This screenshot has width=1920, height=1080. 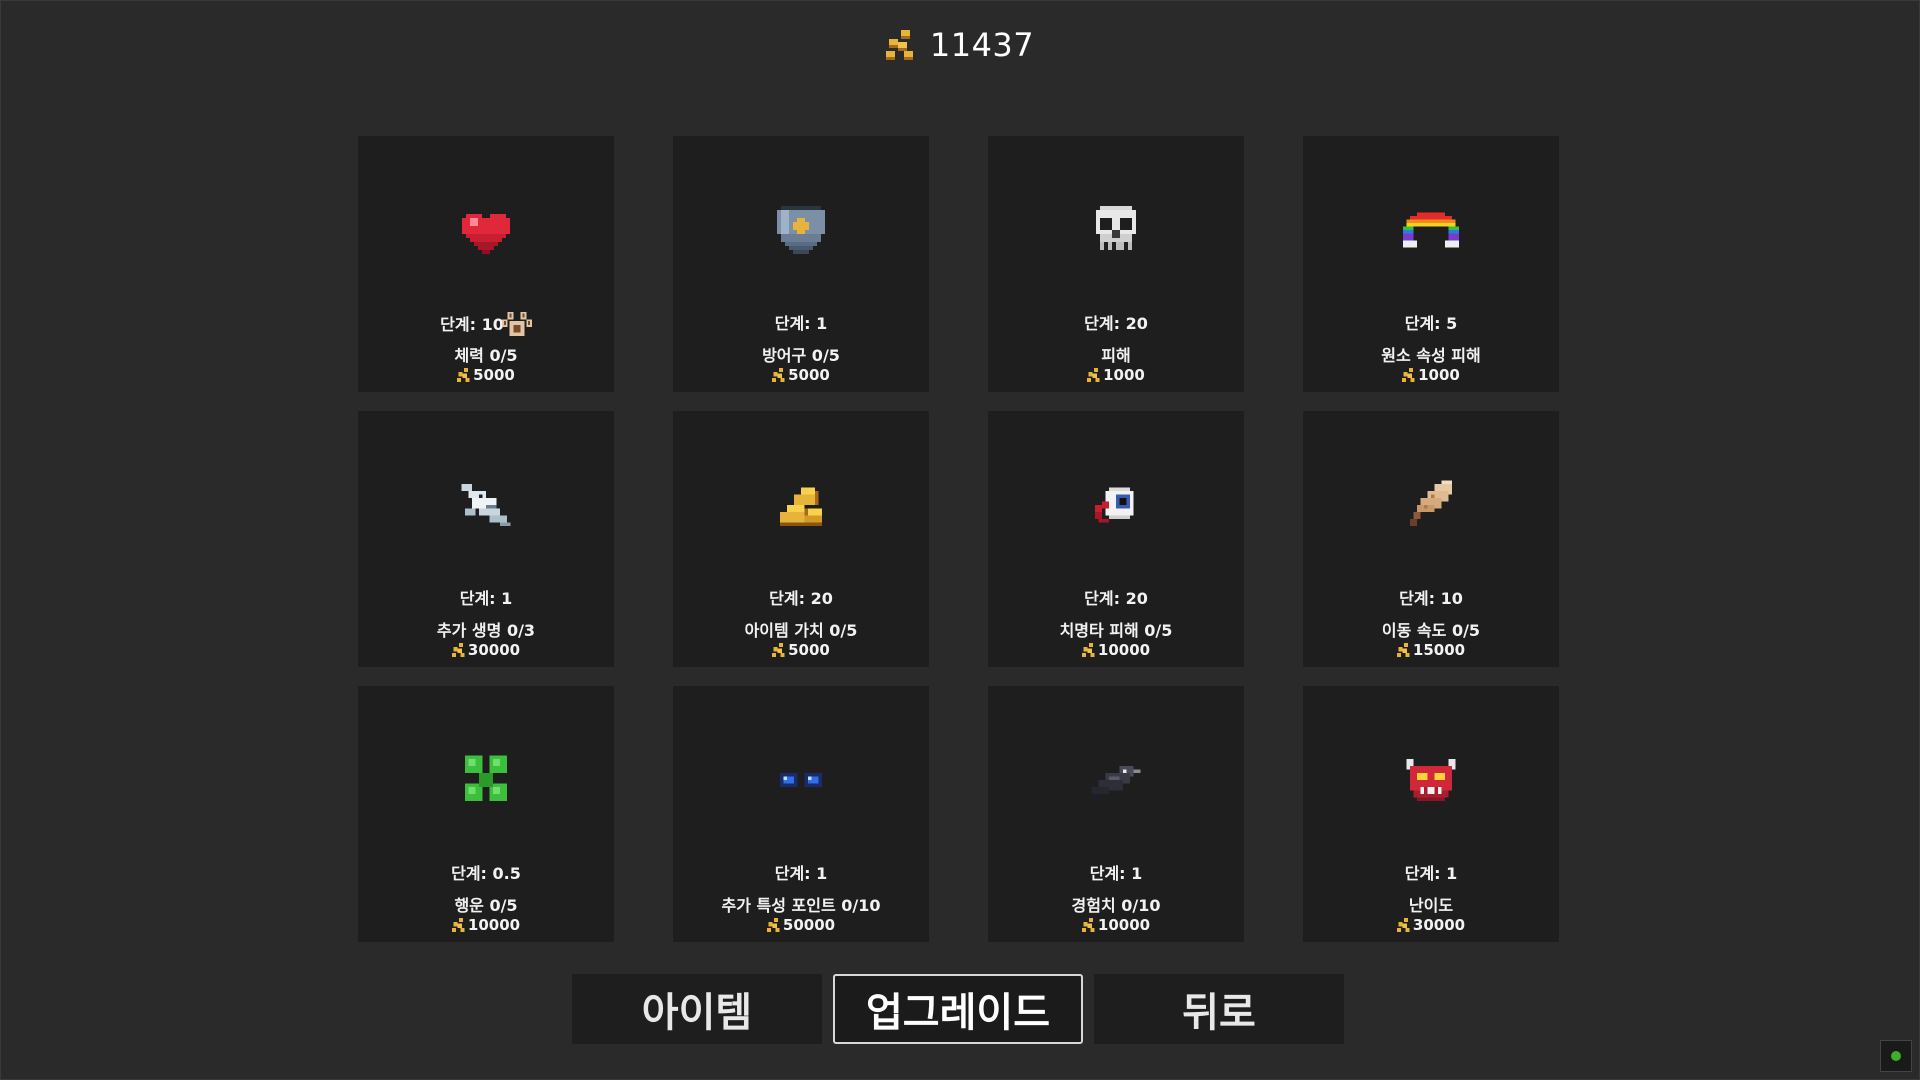 What do you see at coordinates (1431, 780) in the screenshot?
I see `demon-icon` at bounding box center [1431, 780].